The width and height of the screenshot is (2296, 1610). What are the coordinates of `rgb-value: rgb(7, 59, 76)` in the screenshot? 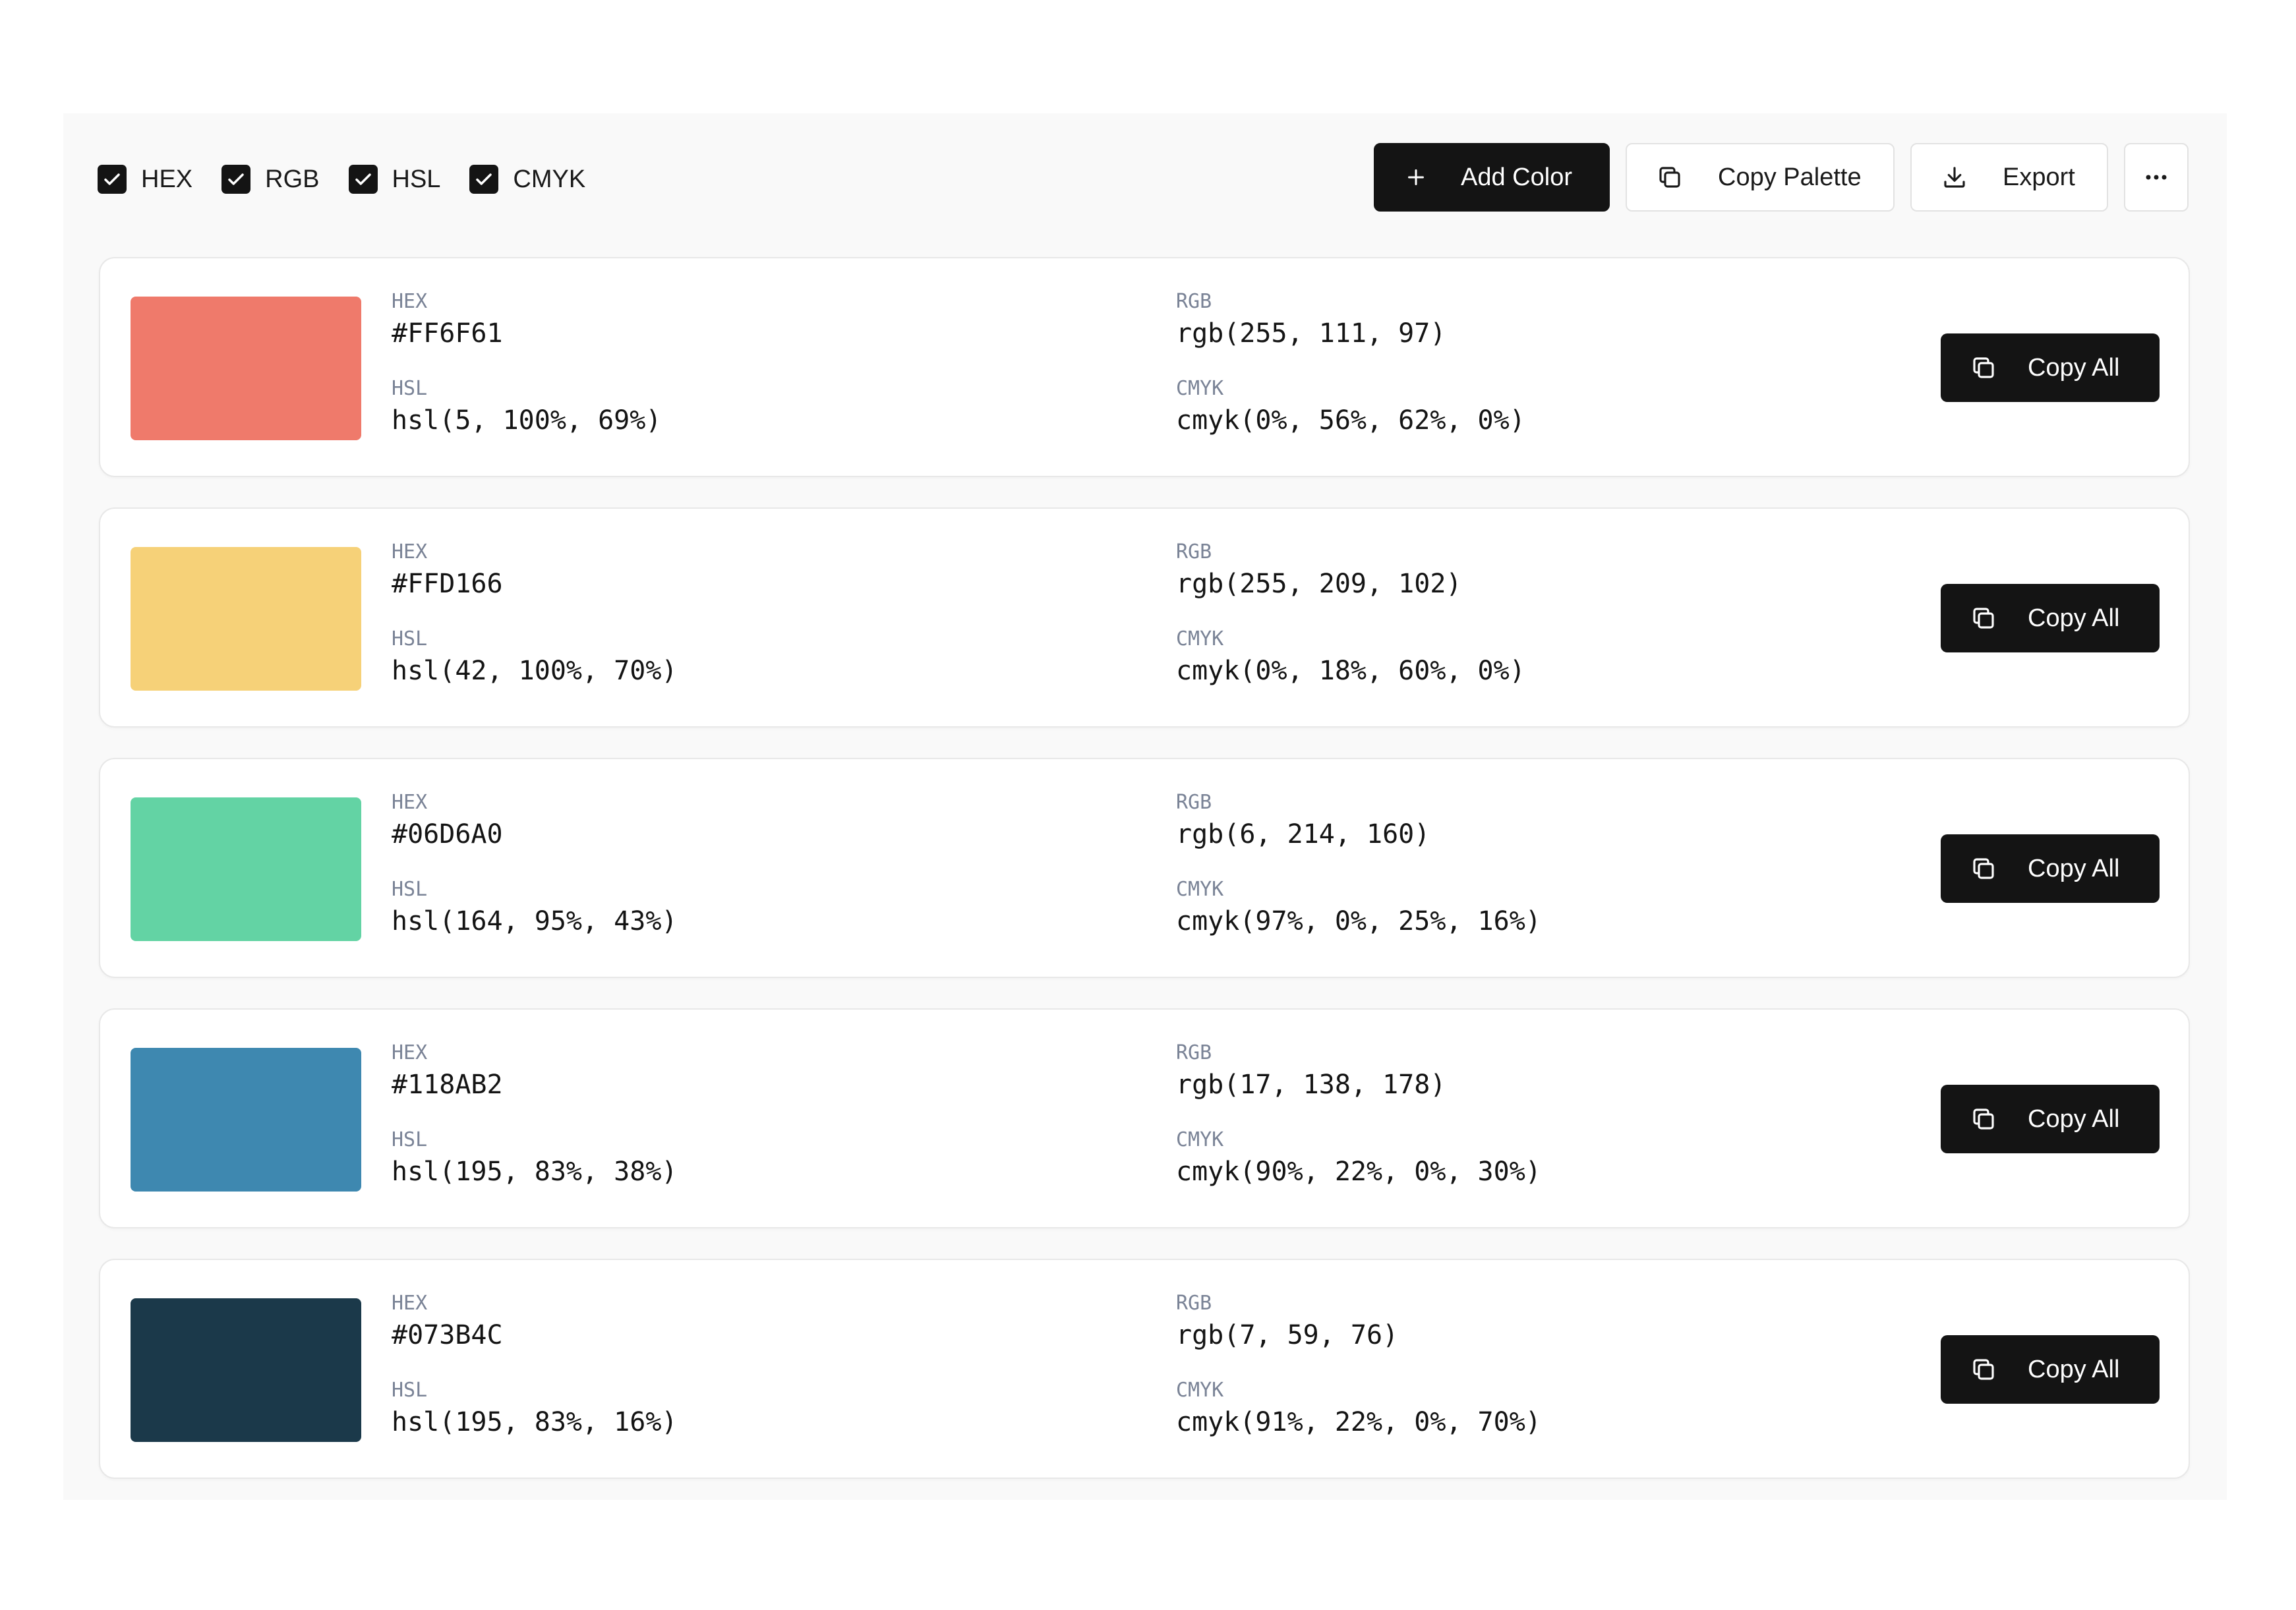 It's located at (1358, 1335).